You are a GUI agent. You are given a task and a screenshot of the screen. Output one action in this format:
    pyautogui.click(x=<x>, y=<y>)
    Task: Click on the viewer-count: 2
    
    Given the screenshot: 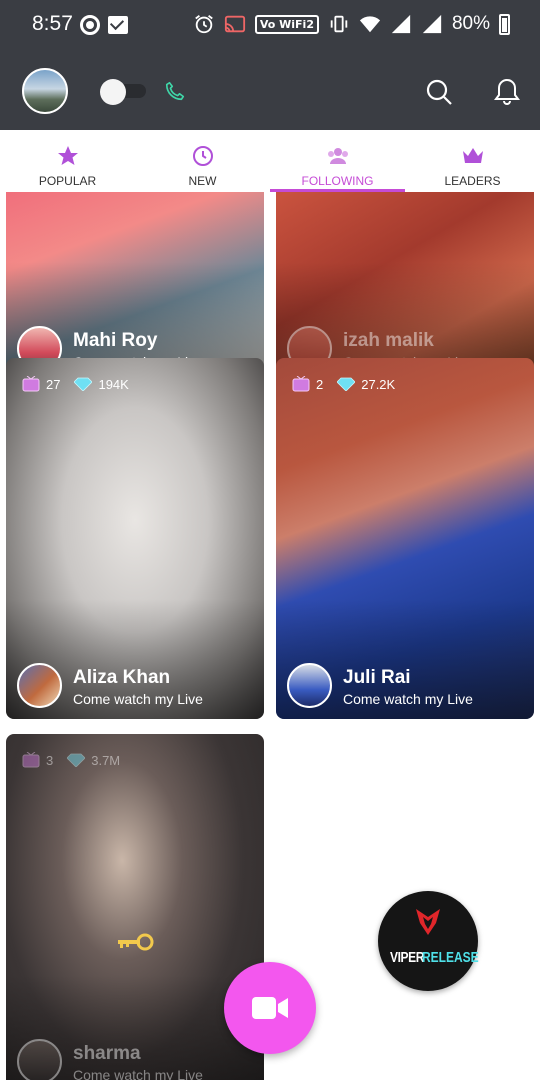 What is the action you would take?
    pyautogui.click(x=320, y=384)
    